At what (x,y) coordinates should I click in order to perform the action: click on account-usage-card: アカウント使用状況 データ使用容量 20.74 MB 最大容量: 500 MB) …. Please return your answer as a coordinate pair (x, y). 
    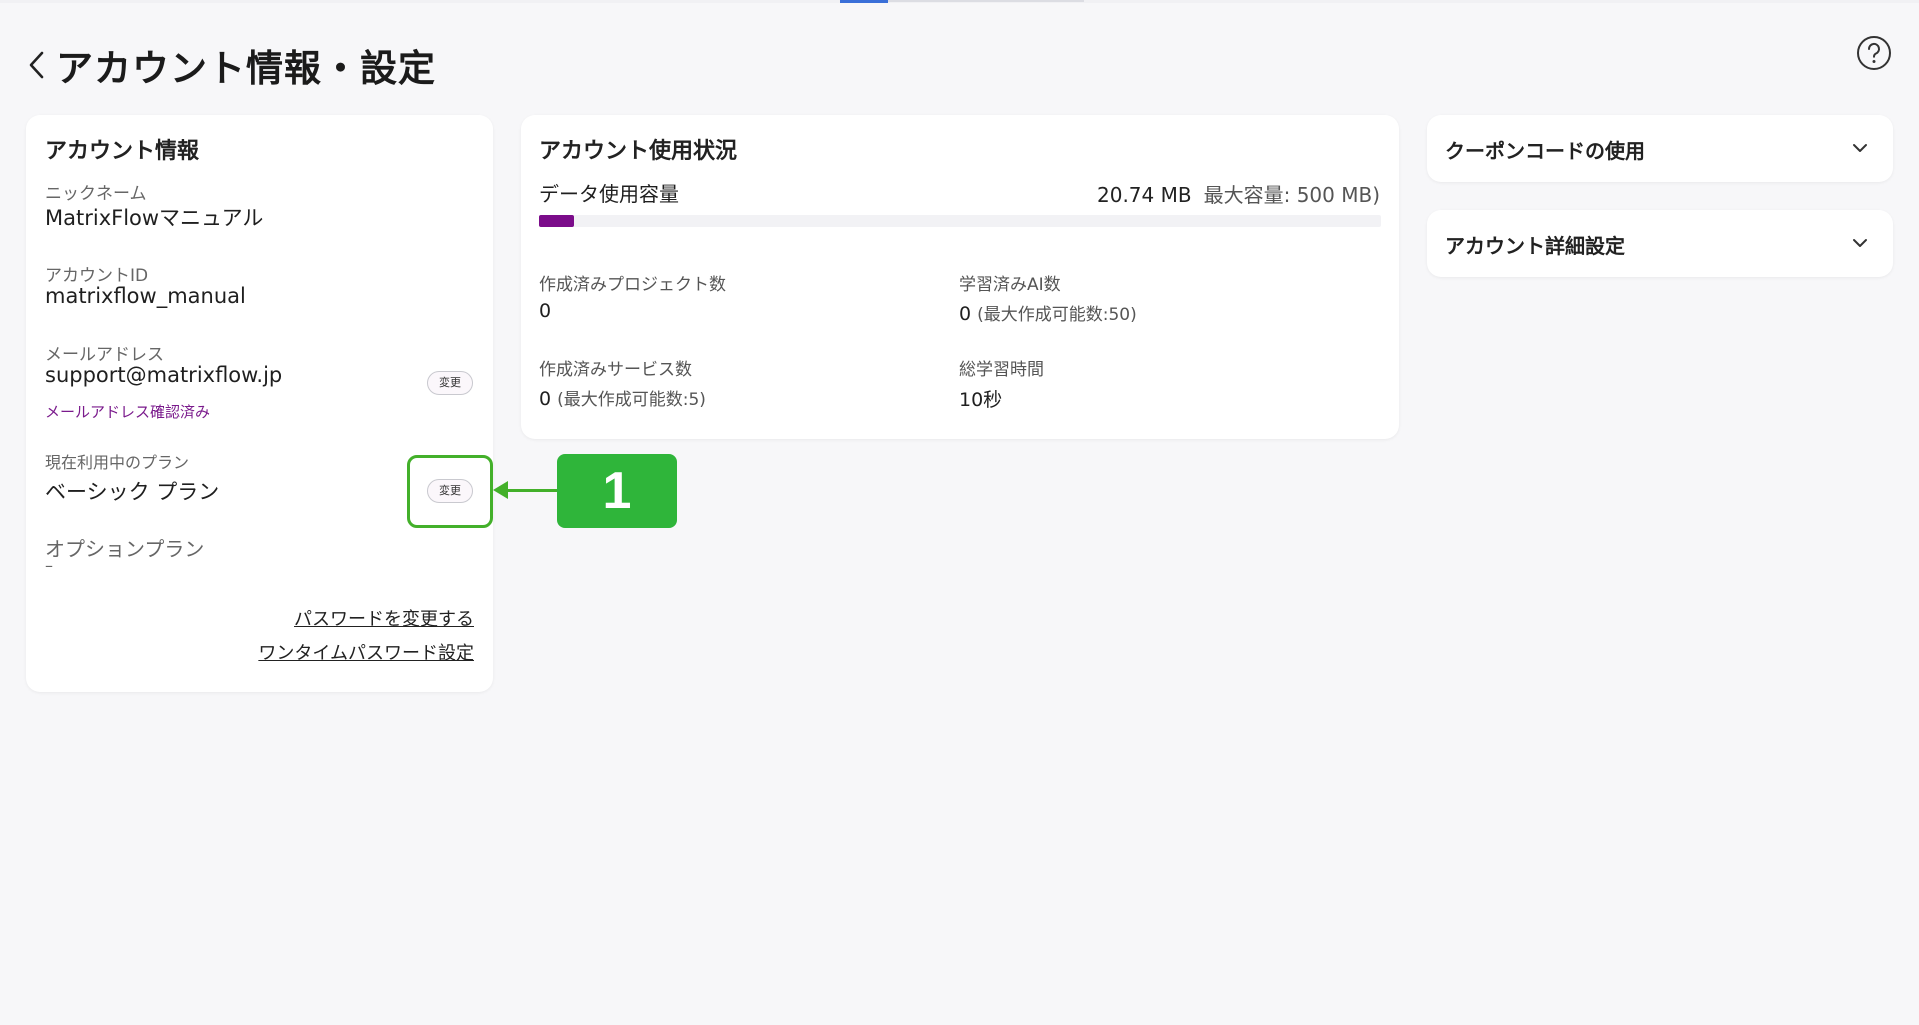
    Looking at the image, I should click on (960, 277).